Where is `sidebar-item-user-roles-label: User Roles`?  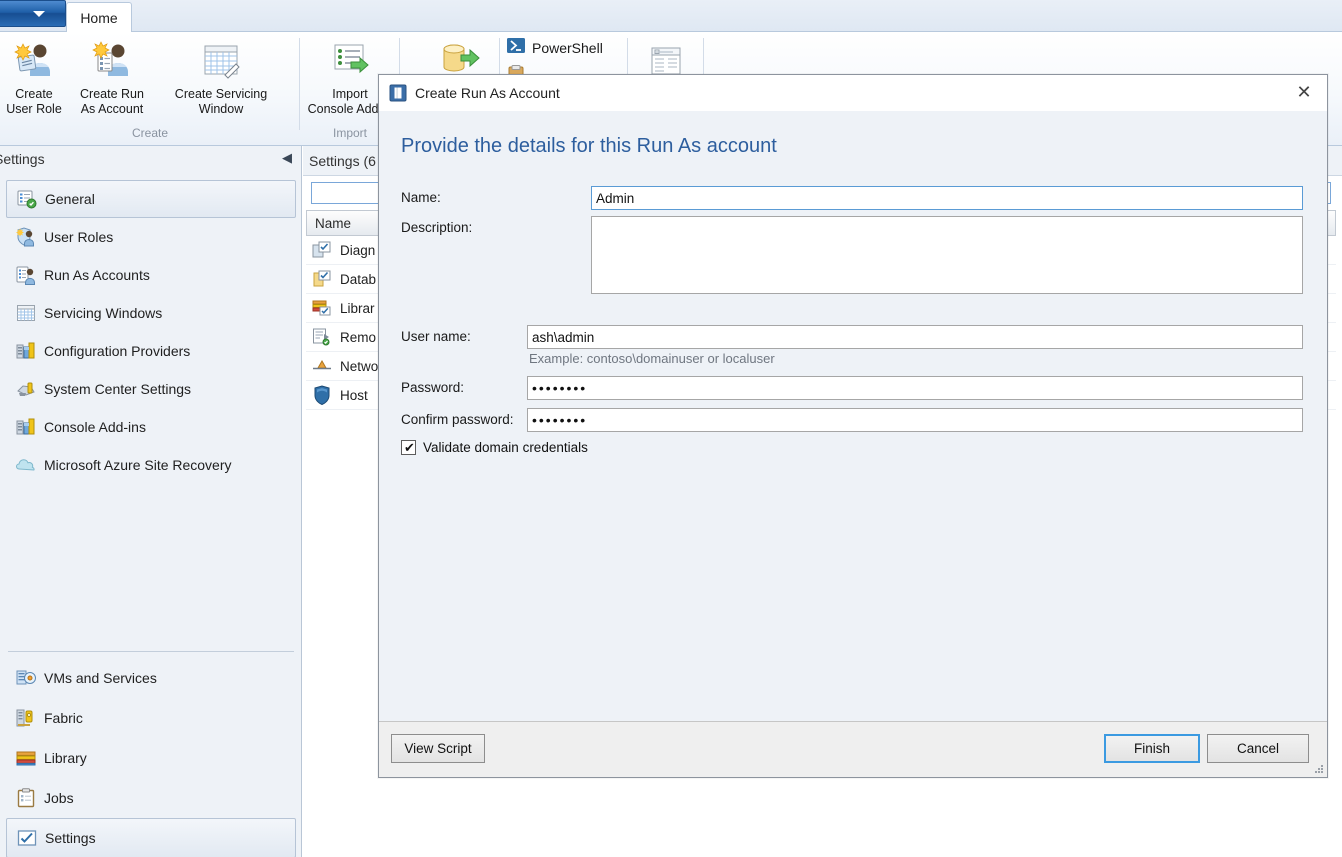
sidebar-item-user-roles-label: User Roles is located at coordinates (79, 237).